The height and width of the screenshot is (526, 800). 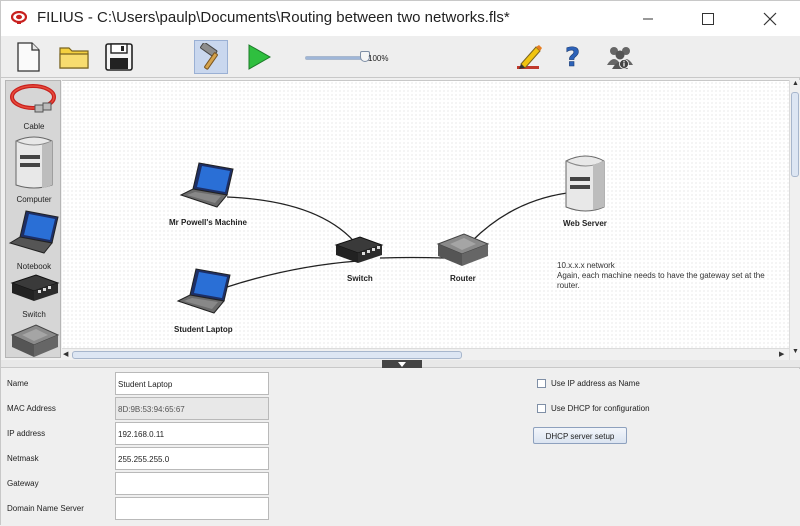 I want to click on zoom-slider, so click(x=336, y=58).